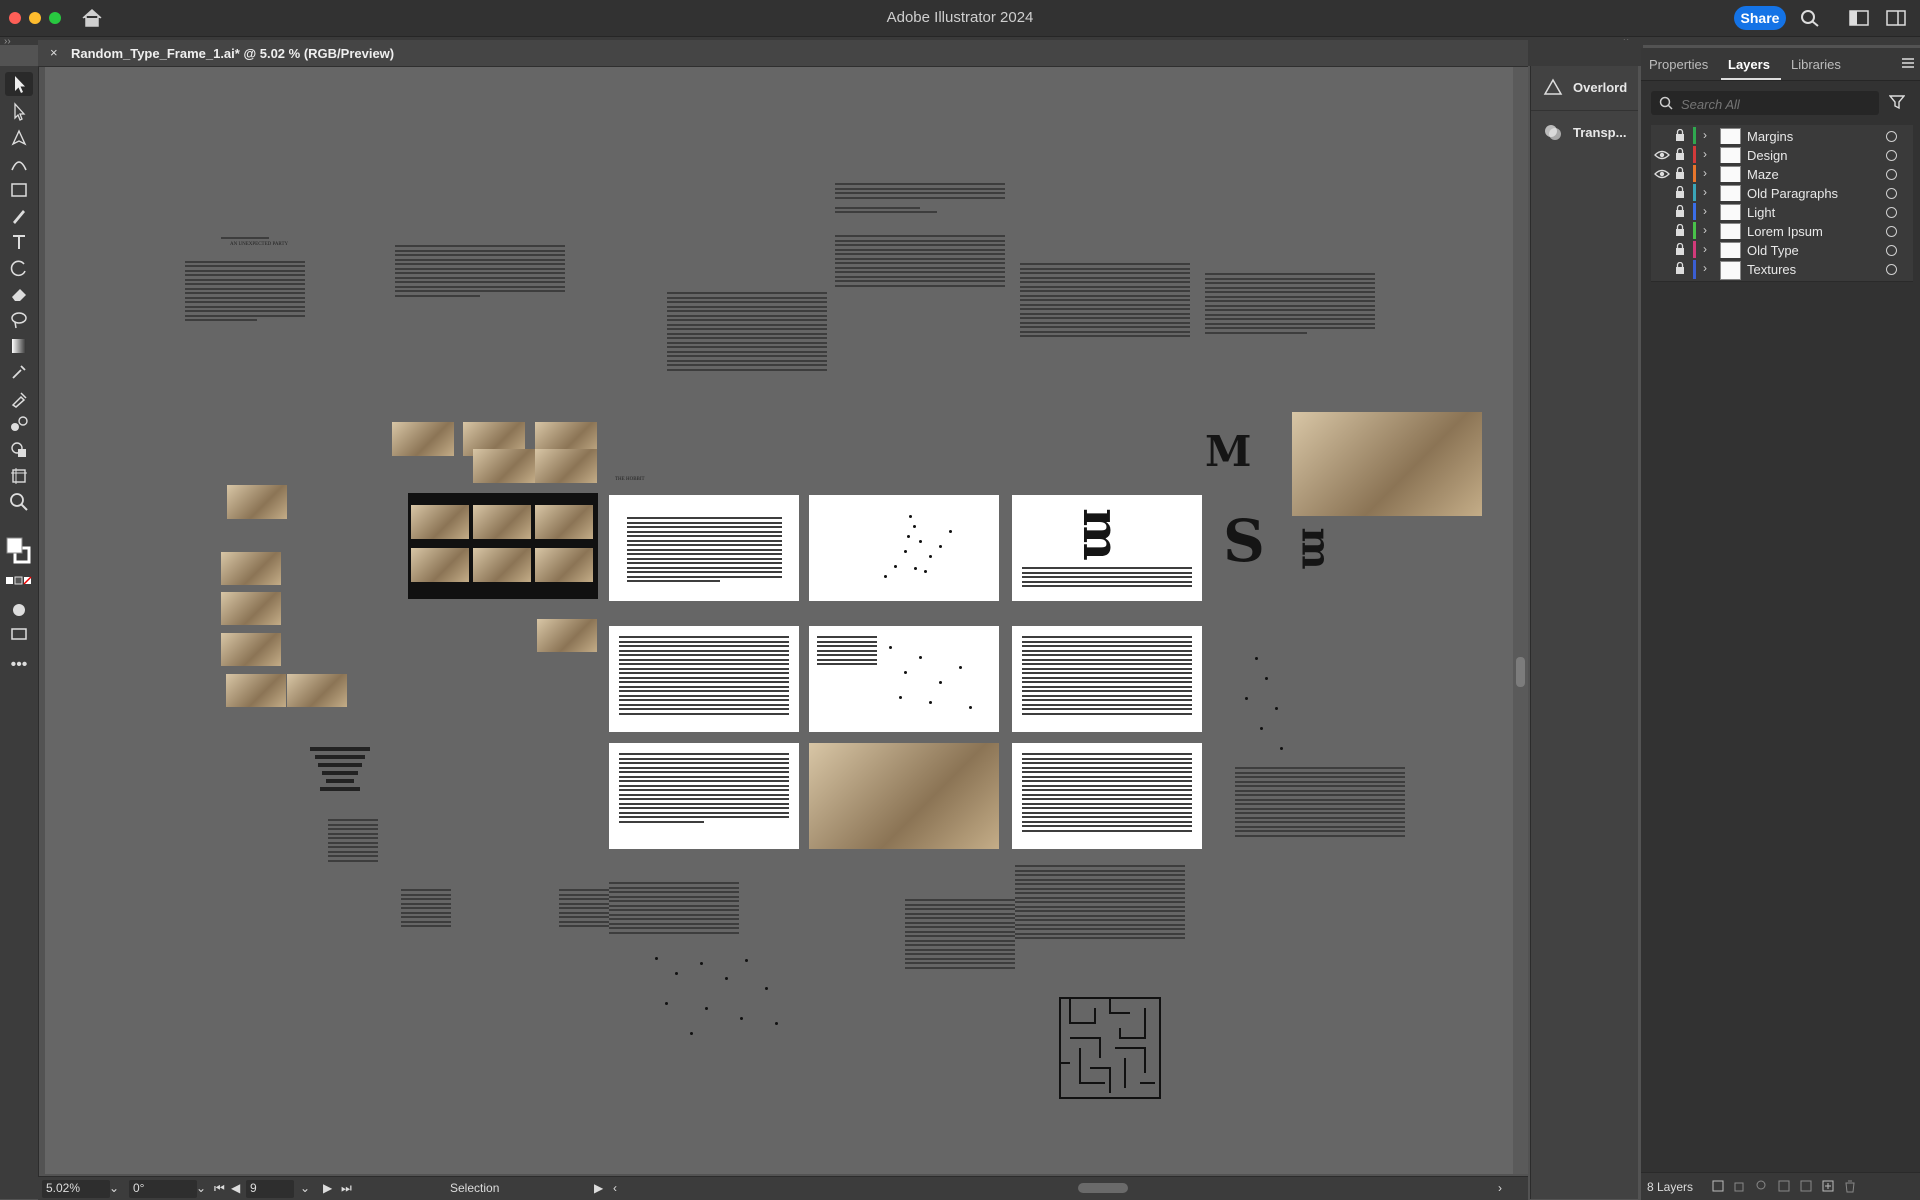 The width and height of the screenshot is (1920, 1200). What do you see at coordinates (327, 1188) in the screenshot?
I see `next-artboard-icon: ▶` at bounding box center [327, 1188].